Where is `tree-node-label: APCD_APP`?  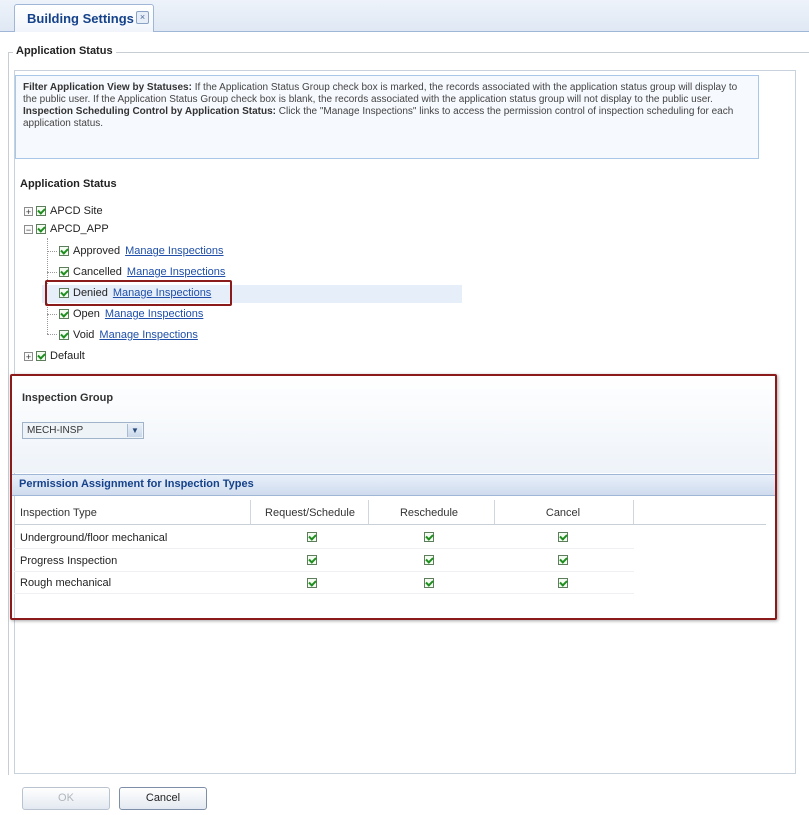 tree-node-label: APCD_APP is located at coordinates (79, 229).